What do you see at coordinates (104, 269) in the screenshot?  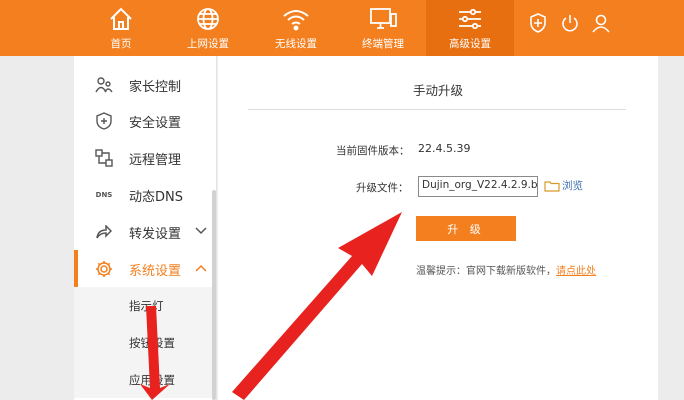 I see `gear-icon` at bounding box center [104, 269].